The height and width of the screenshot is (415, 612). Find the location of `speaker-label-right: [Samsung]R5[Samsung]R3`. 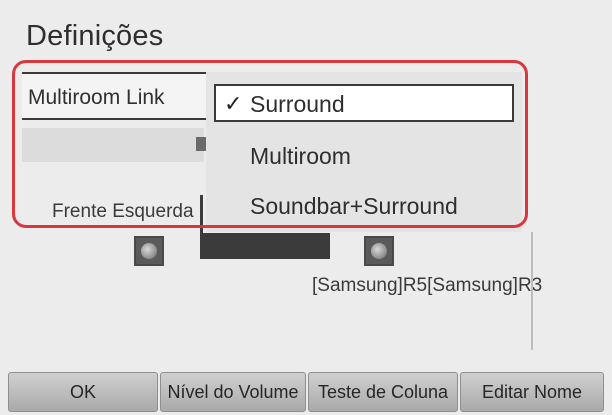

speaker-label-right: [Samsung]R5[Samsung]R3 is located at coordinates (427, 285).